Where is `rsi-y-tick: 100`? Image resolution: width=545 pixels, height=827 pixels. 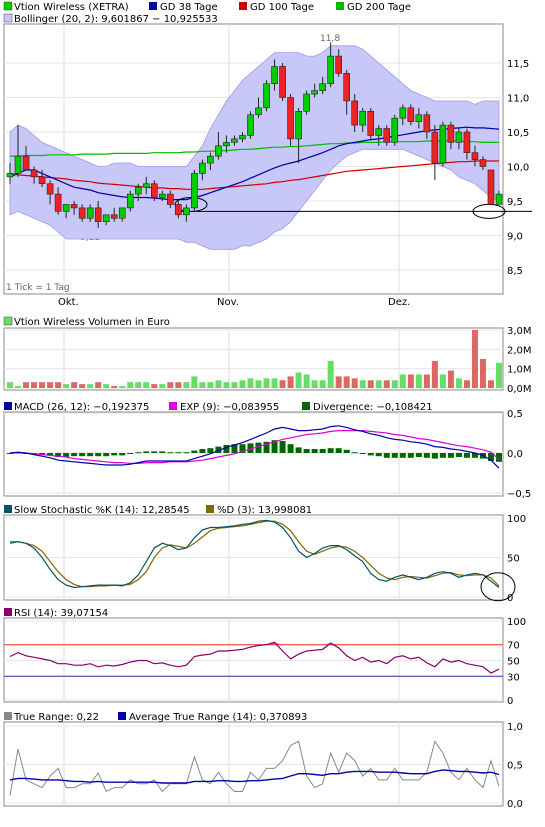
rsi-y-tick: 100 is located at coordinates (516, 622).